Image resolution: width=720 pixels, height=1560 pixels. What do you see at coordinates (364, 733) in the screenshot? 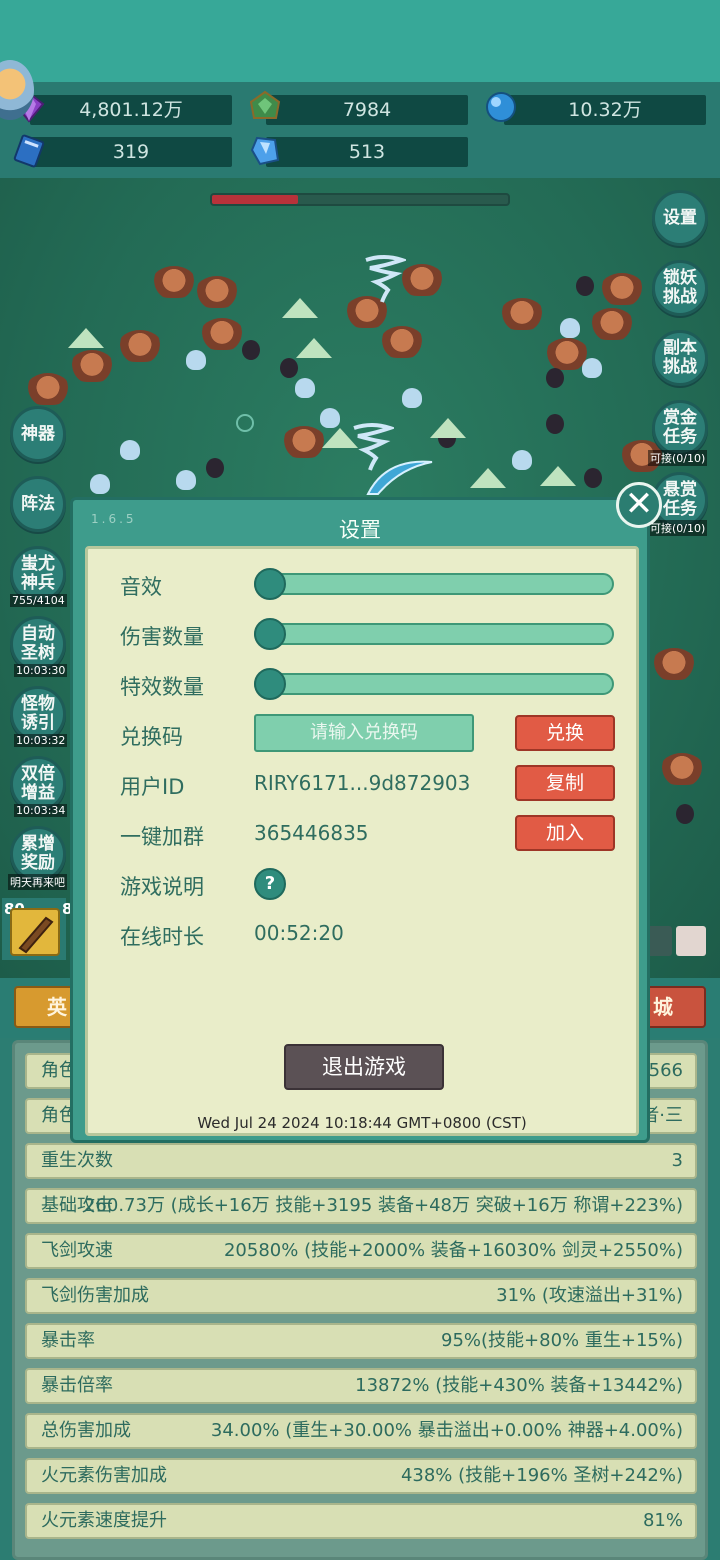
I see `redeem-code-input: 请输入兑换码` at bounding box center [364, 733].